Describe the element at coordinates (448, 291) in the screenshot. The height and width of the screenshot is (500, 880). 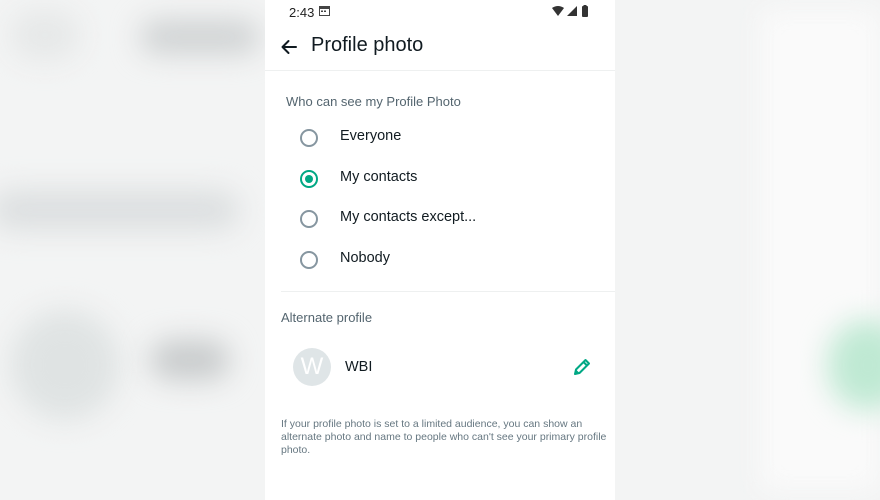
I see `section-divider` at that location.